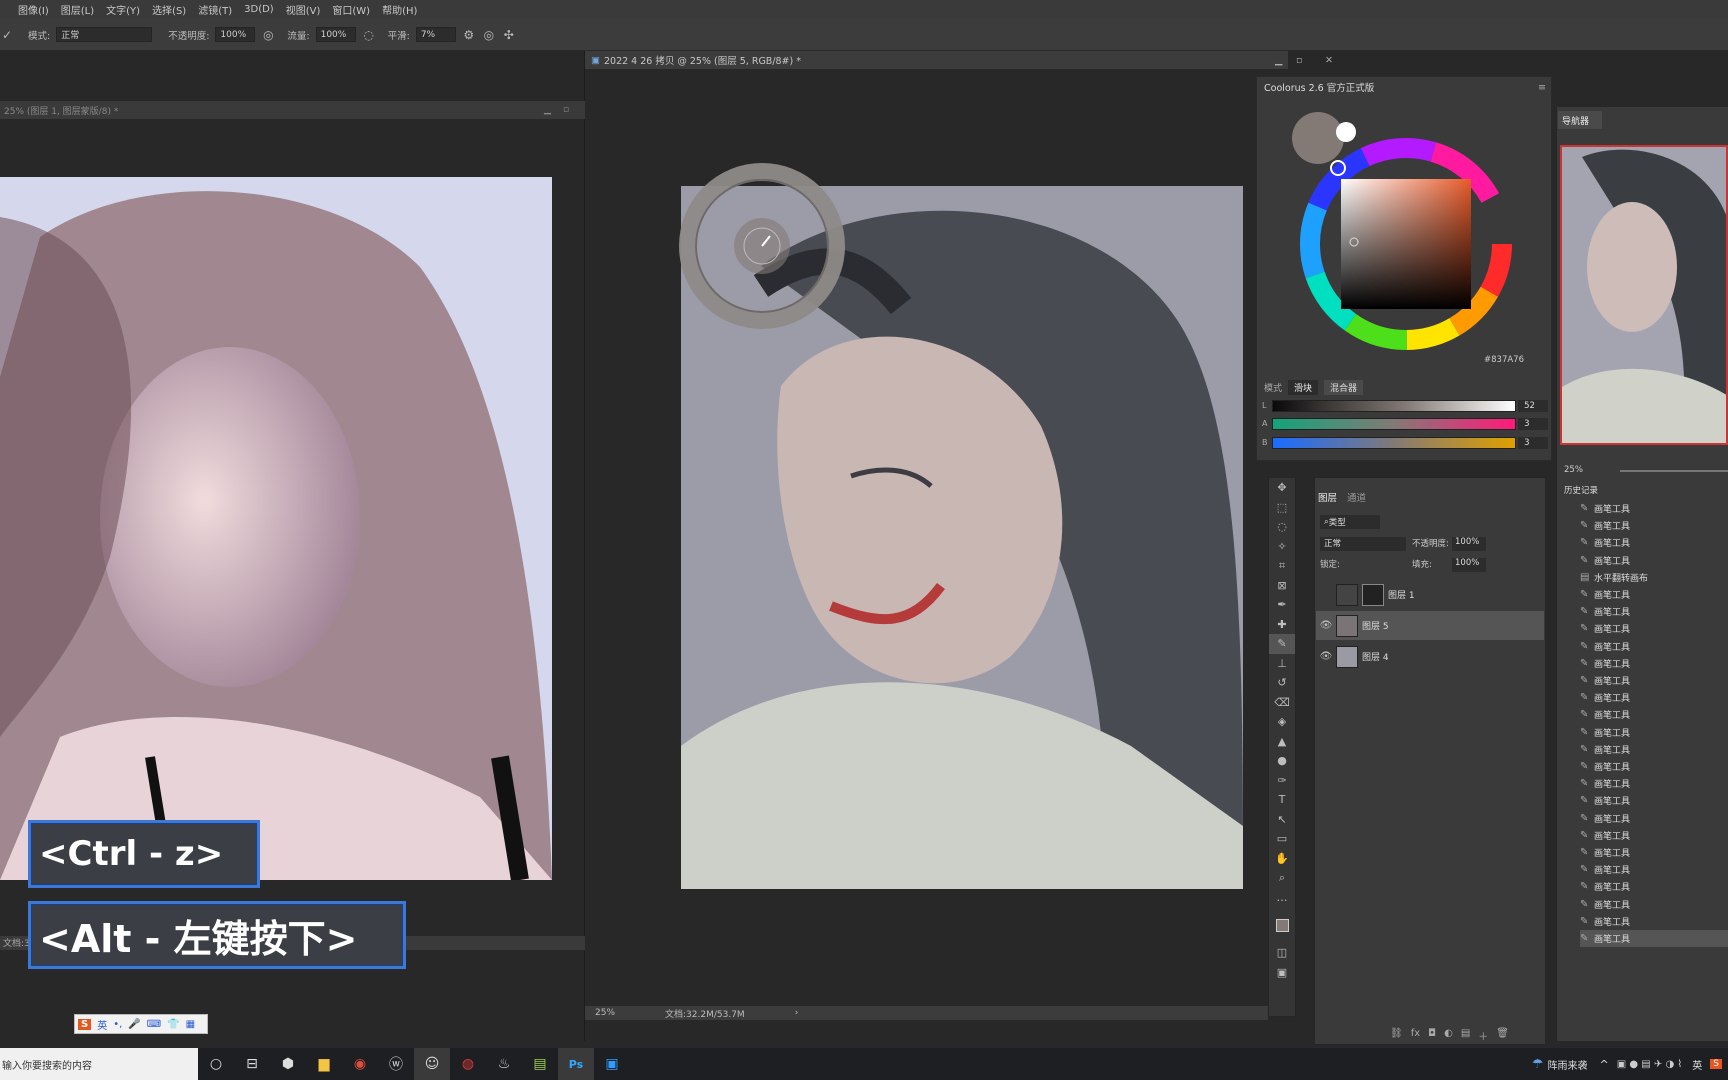  I want to click on steam-icon: ♨, so click(504, 1064).